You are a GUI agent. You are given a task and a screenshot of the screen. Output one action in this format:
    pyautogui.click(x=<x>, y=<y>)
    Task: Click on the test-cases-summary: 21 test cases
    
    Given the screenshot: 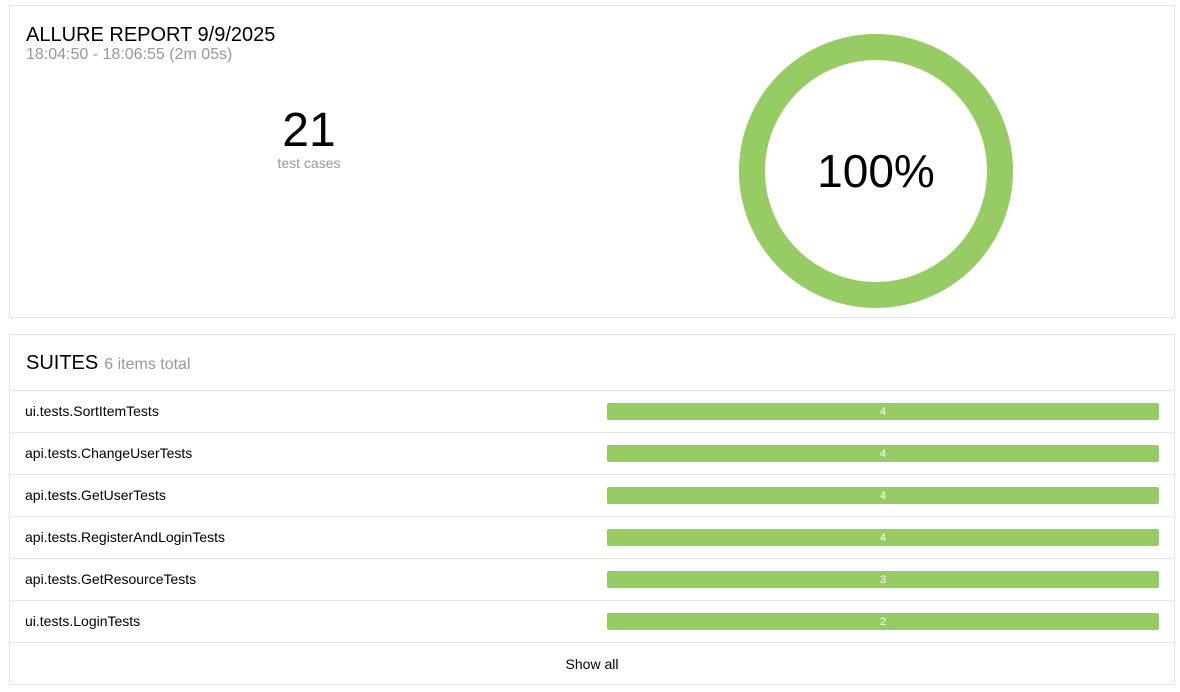 What is the action you would take?
    pyautogui.click(x=309, y=137)
    